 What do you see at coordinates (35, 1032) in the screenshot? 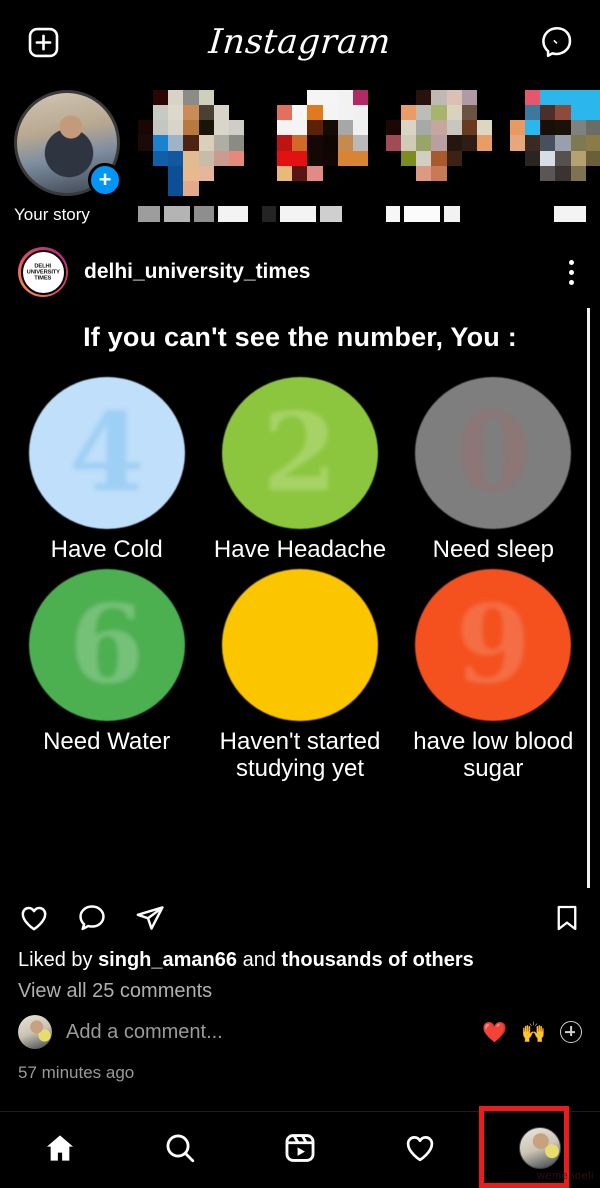
I see `current-user-avatar` at bounding box center [35, 1032].